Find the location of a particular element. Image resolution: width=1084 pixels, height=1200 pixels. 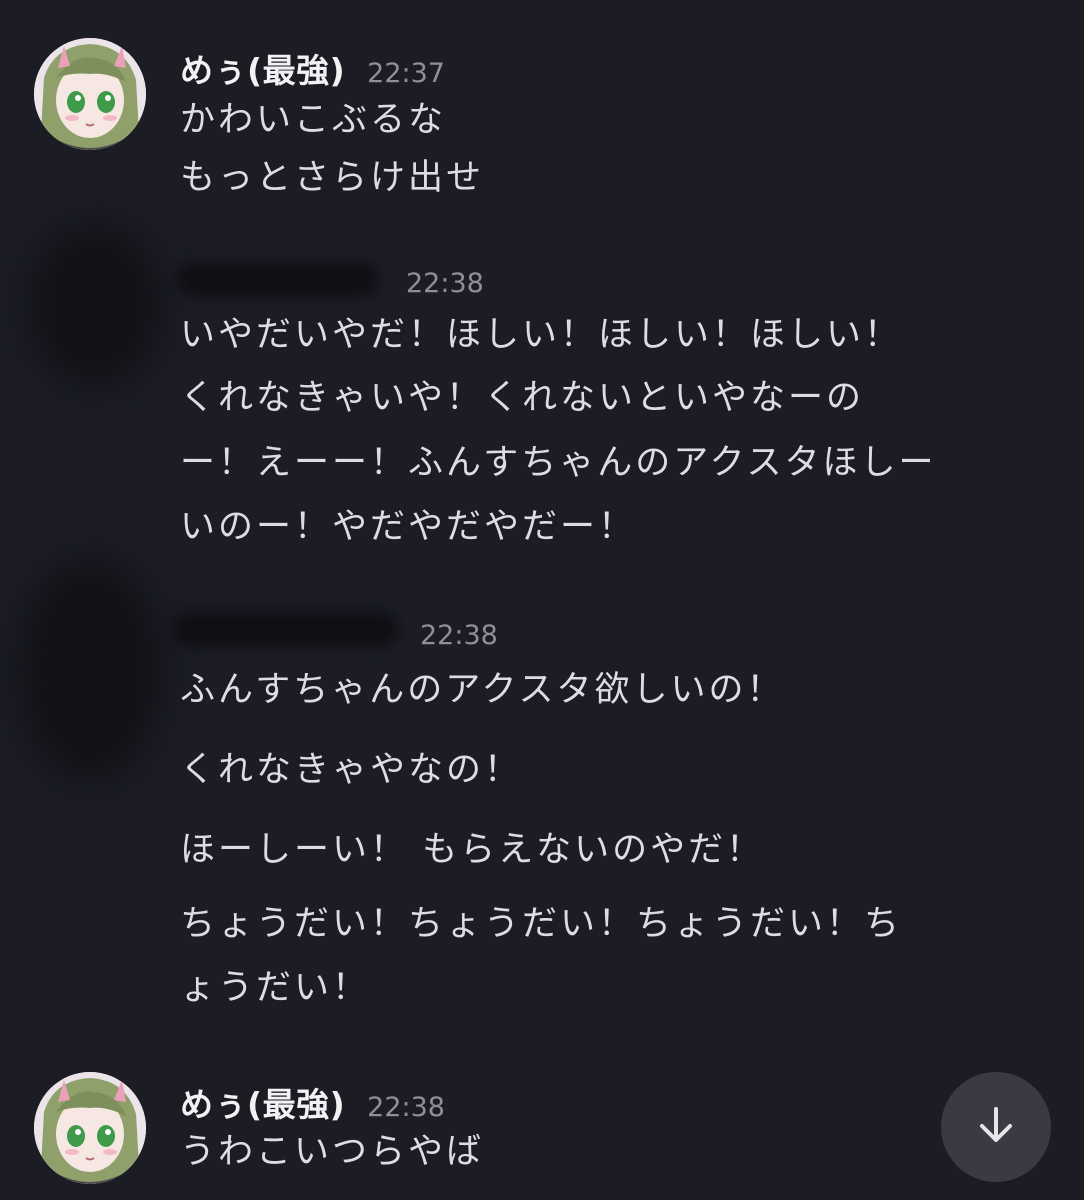

message-text: ー！えーー！ふんすちゃんのアクスタほしー is located at coordinates (558, 463).